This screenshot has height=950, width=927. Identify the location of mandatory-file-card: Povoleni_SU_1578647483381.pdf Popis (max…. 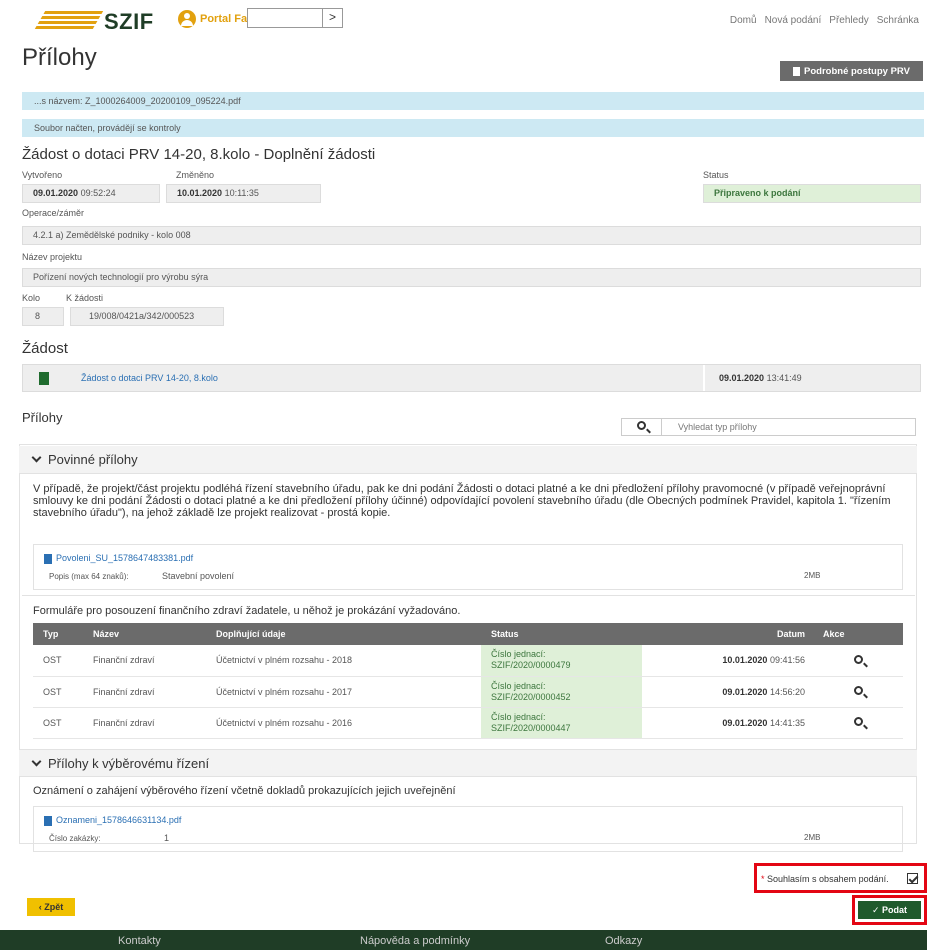
(468, 567).